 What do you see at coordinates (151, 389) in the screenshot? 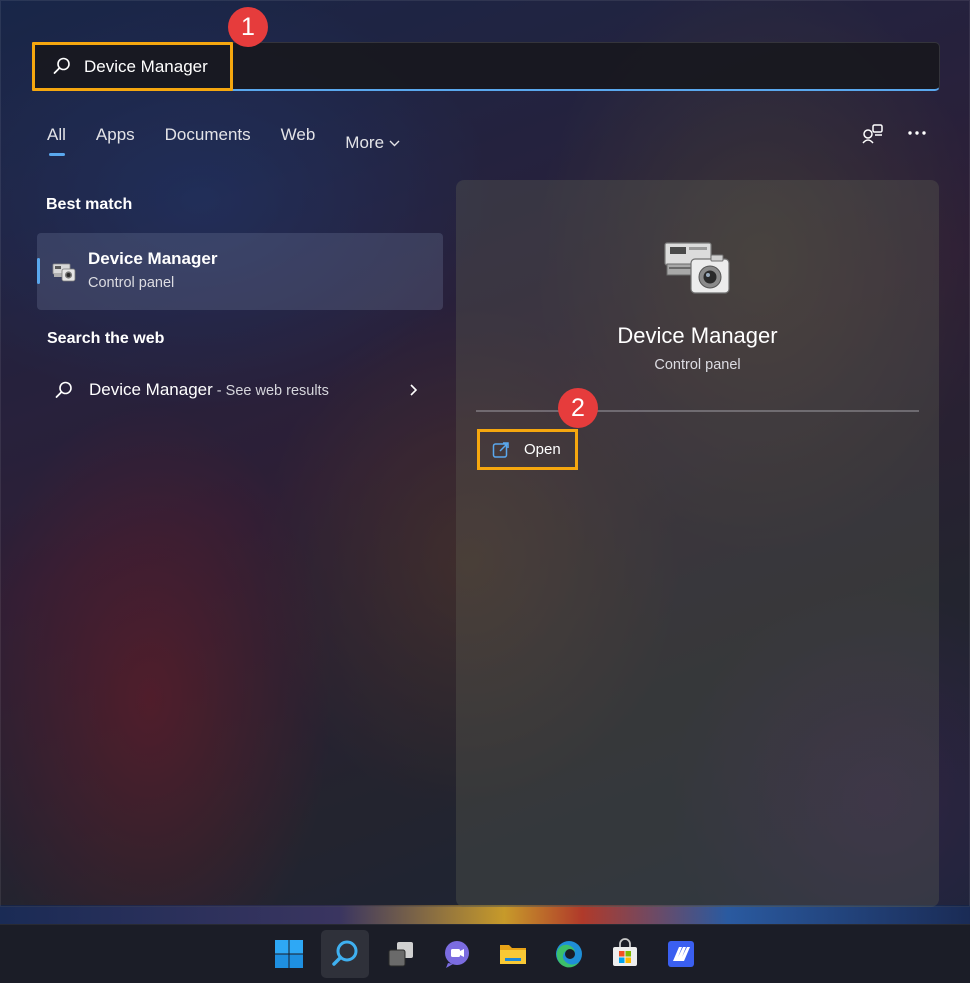
I see `web-result-query: Device Manager` at bounding box center [151, 389].